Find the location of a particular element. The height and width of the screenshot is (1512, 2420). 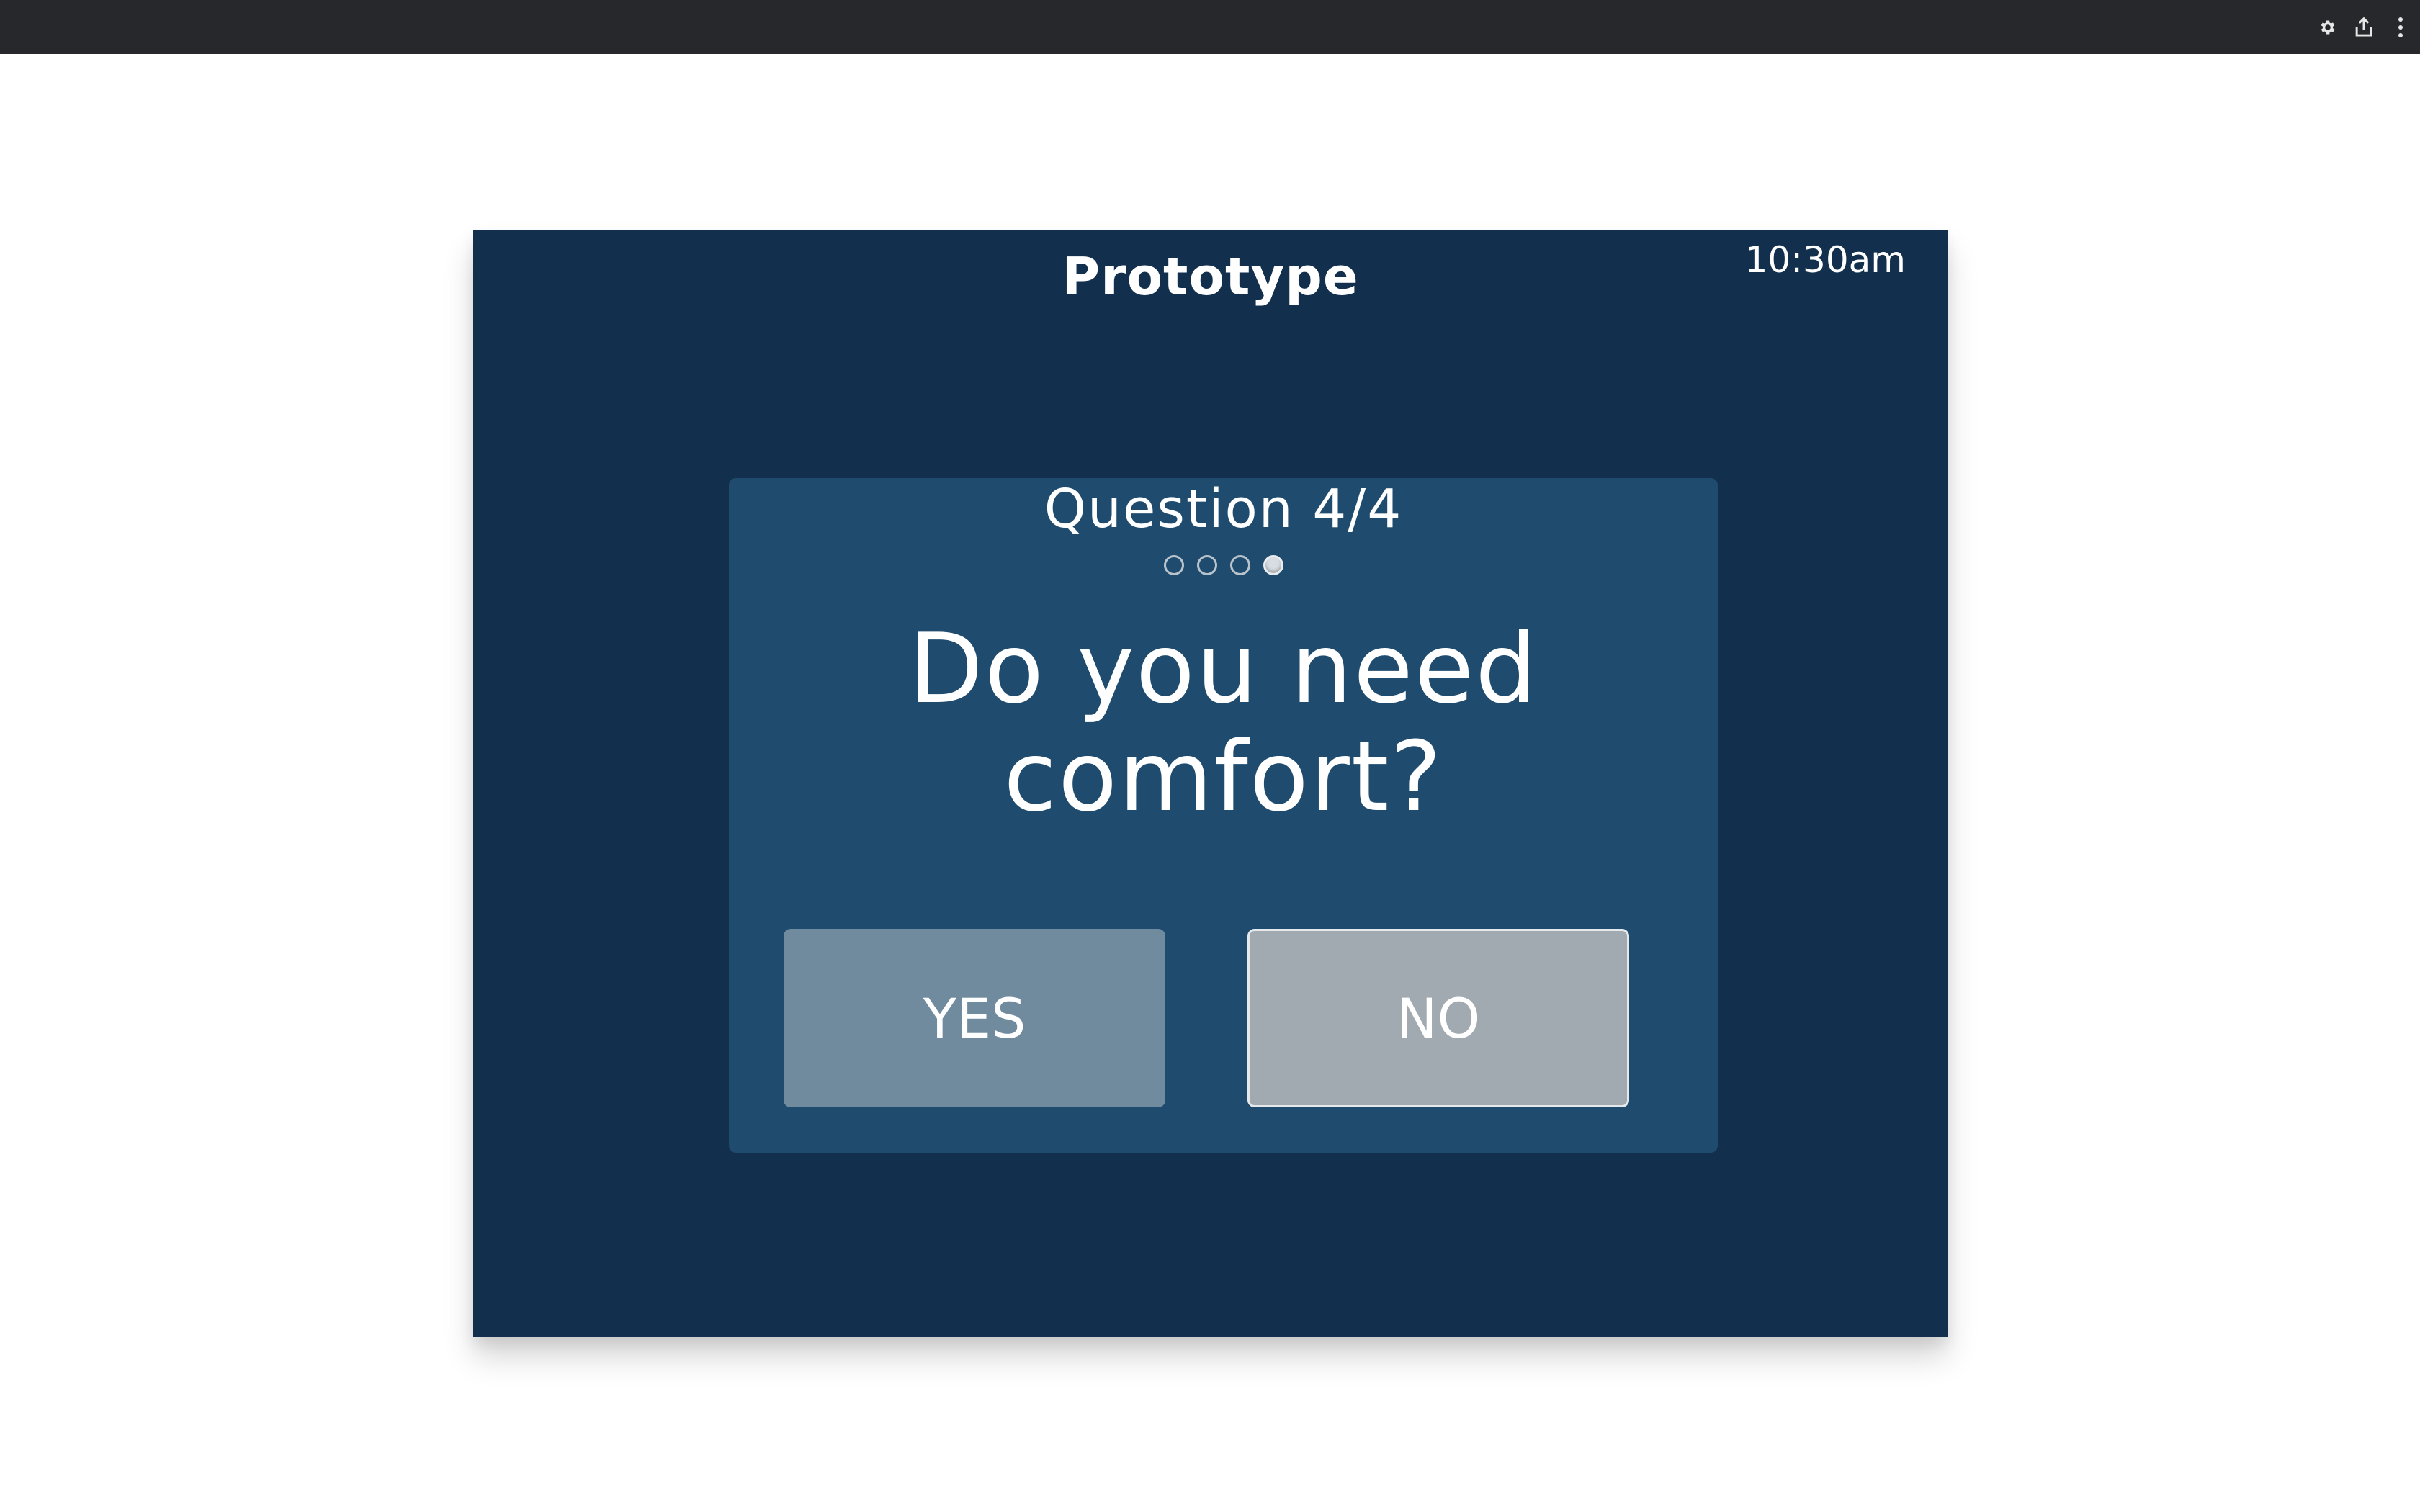

progress-dots is located at coordinates (1223, 565).